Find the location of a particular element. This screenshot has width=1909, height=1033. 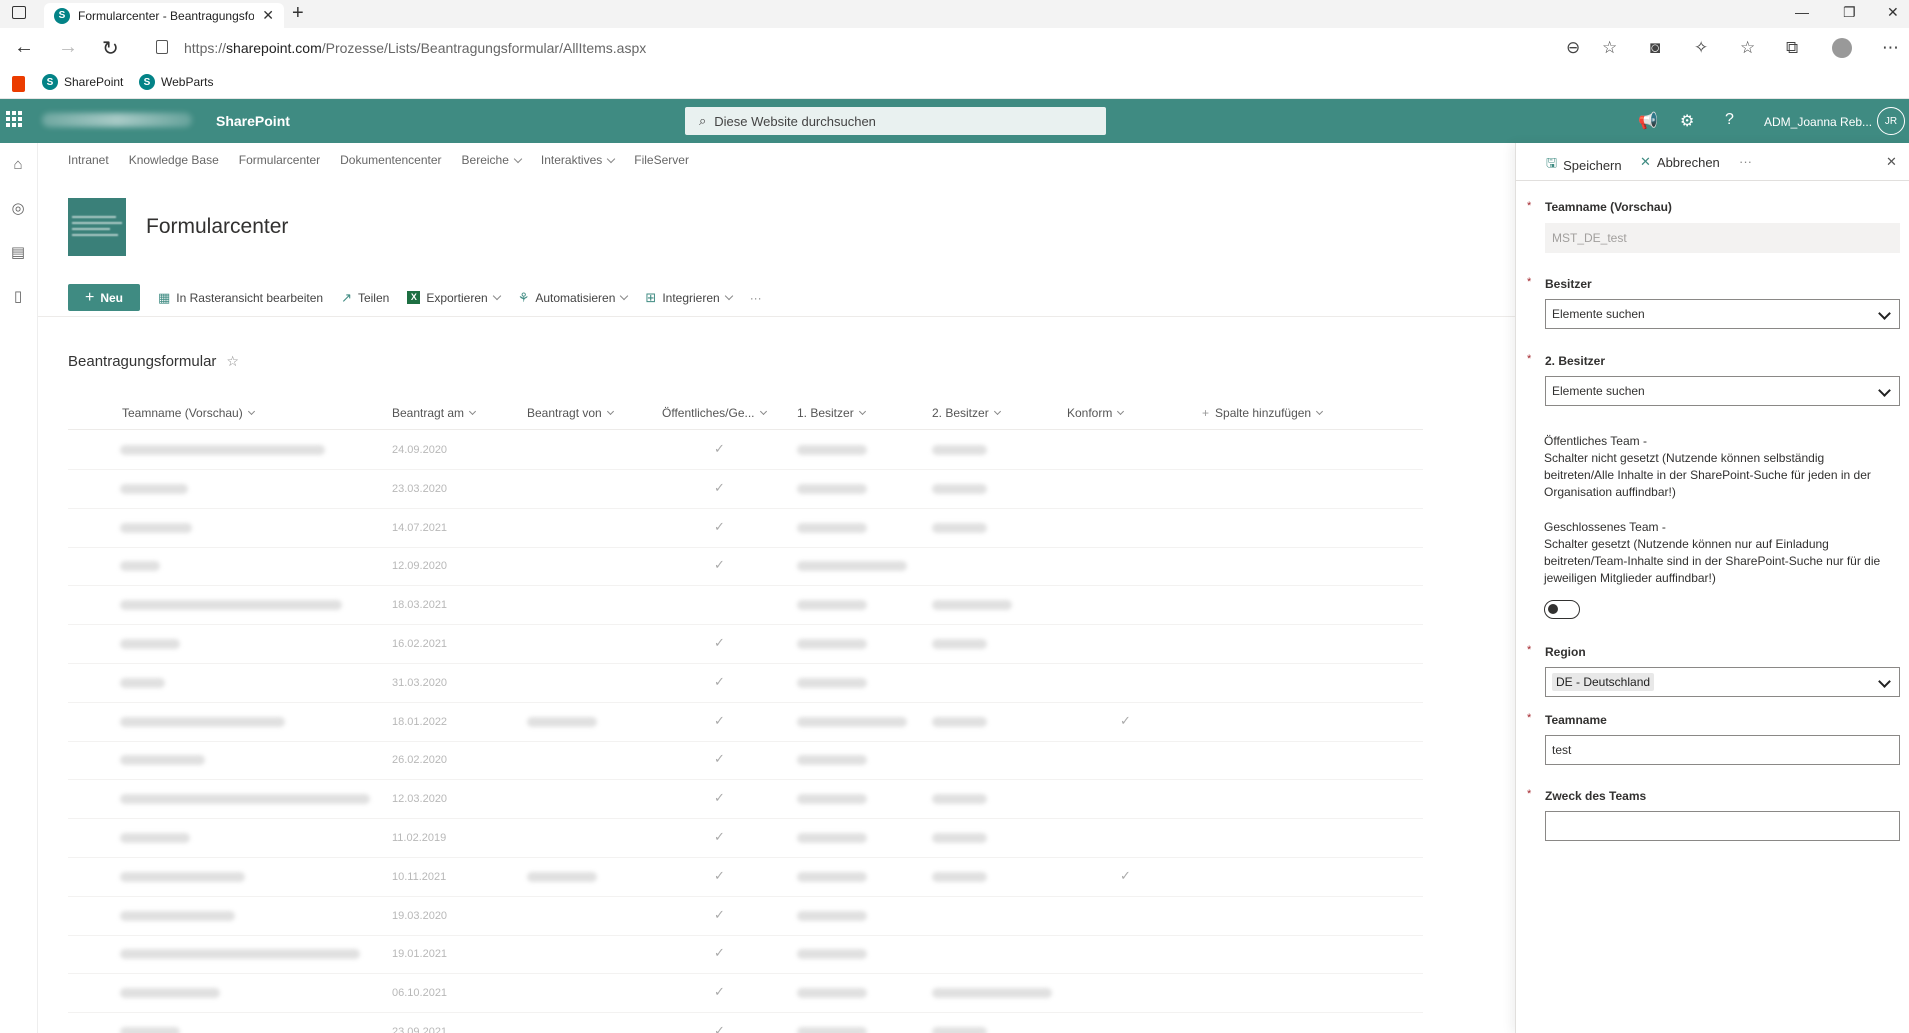

avatar: JR is located at coordinates (1891, 121).